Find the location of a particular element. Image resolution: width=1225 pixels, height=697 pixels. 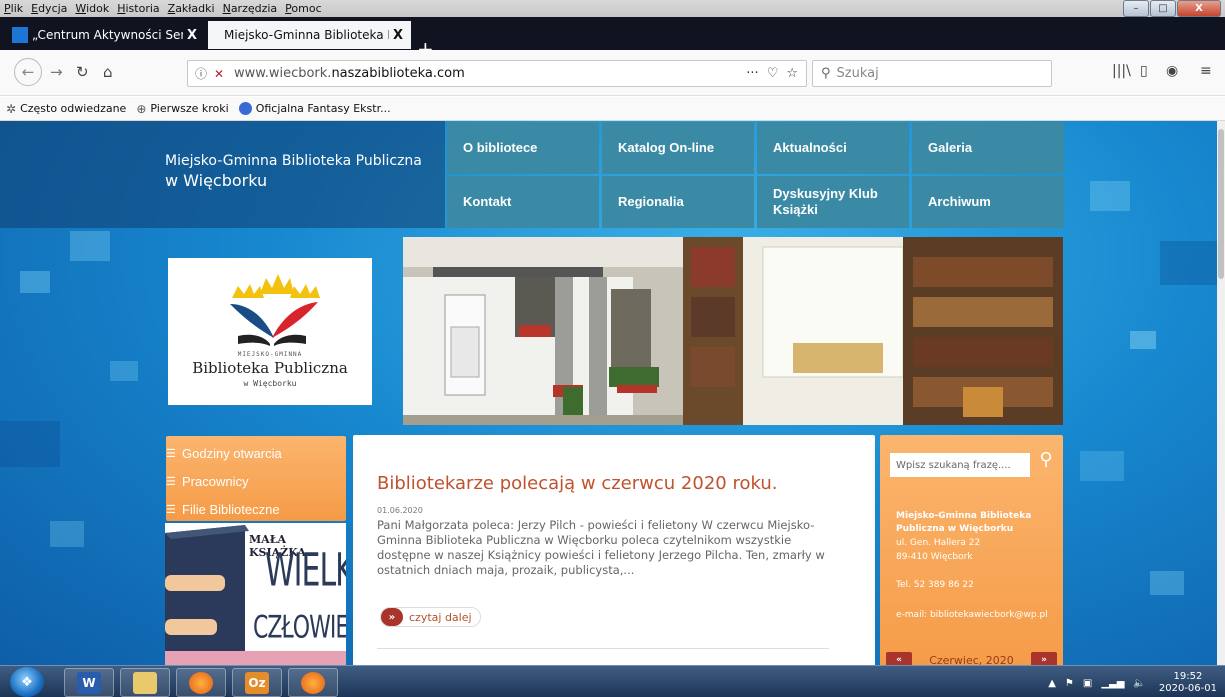

org-street: ul. Gen. Hallera 22 is located at coordinates (938, 543).